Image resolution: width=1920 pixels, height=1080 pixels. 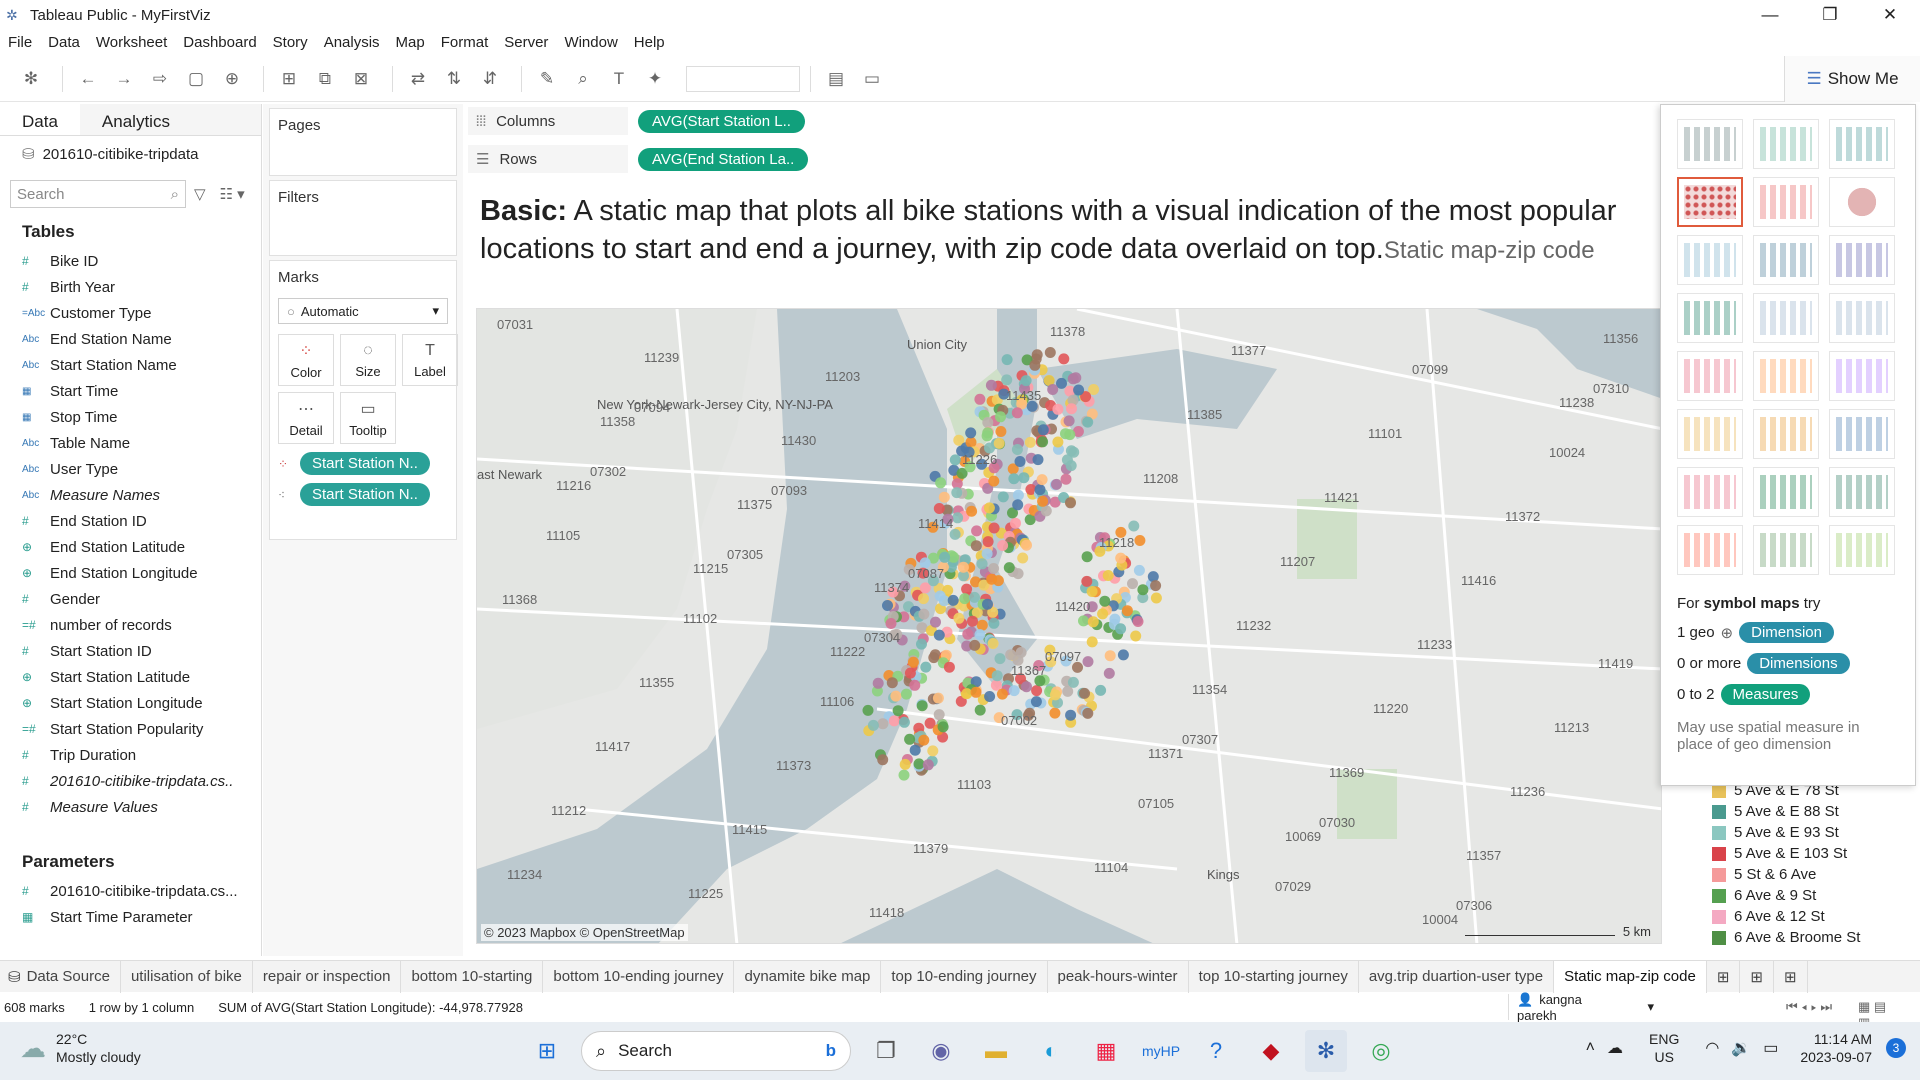 I want to click on field-item: #201610-citibike-tripdata.cs.., so click(x=130, y=781).